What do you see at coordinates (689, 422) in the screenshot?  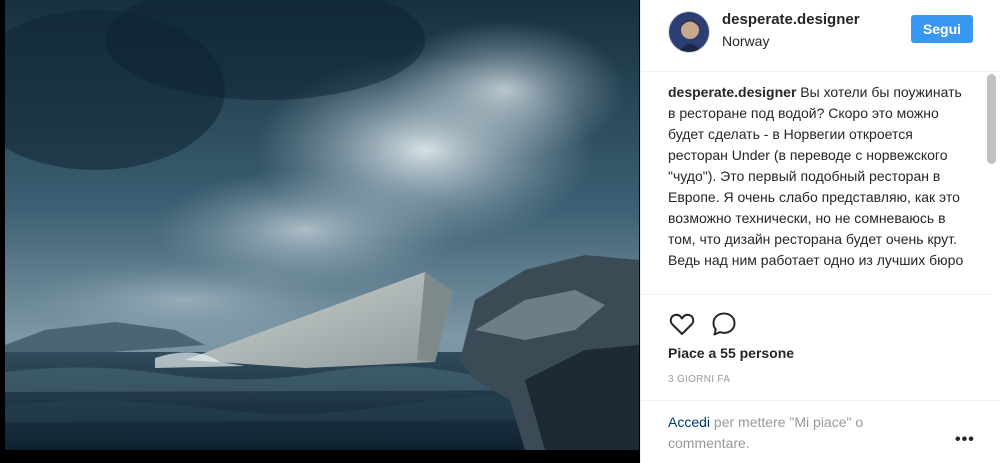 I see `login-link: Accedi` at bounding box center [689, 422].